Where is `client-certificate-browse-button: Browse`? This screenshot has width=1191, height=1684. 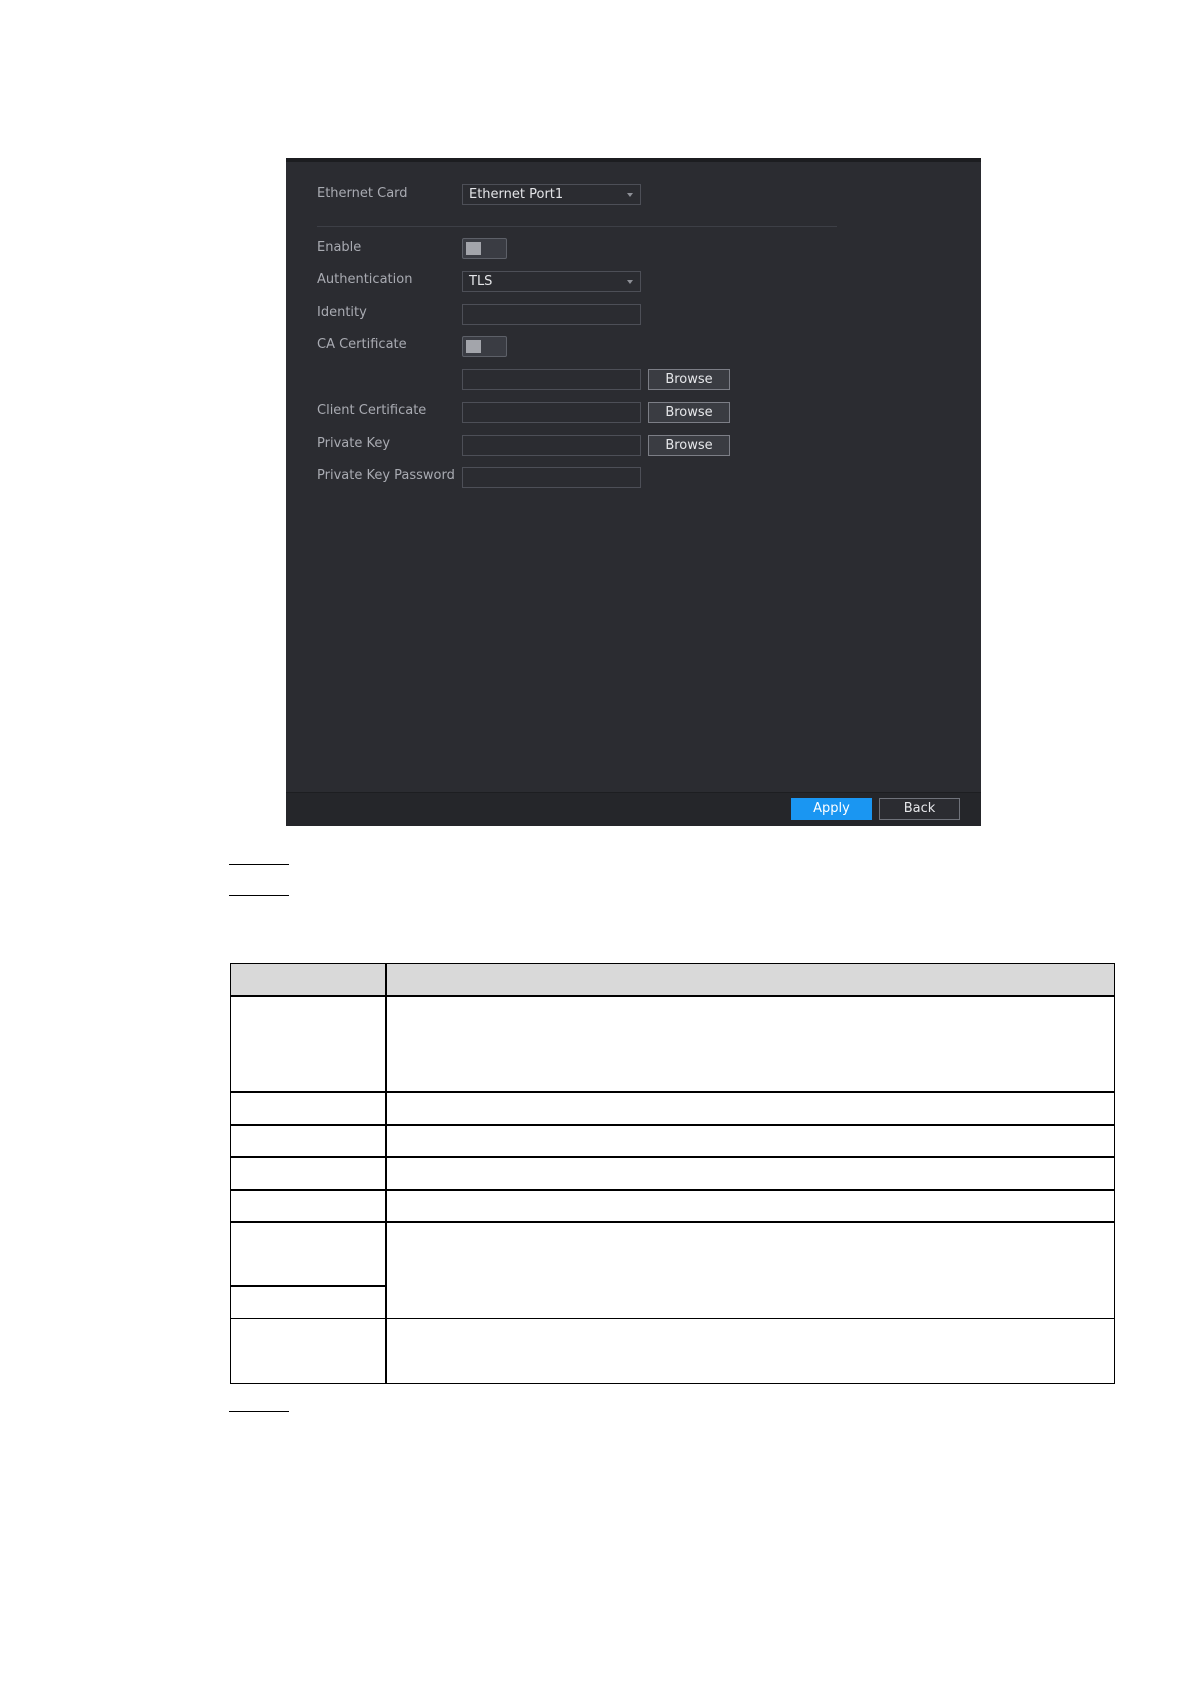 client-certificate-browse-button: Browse is located at coordinates (689, 412).